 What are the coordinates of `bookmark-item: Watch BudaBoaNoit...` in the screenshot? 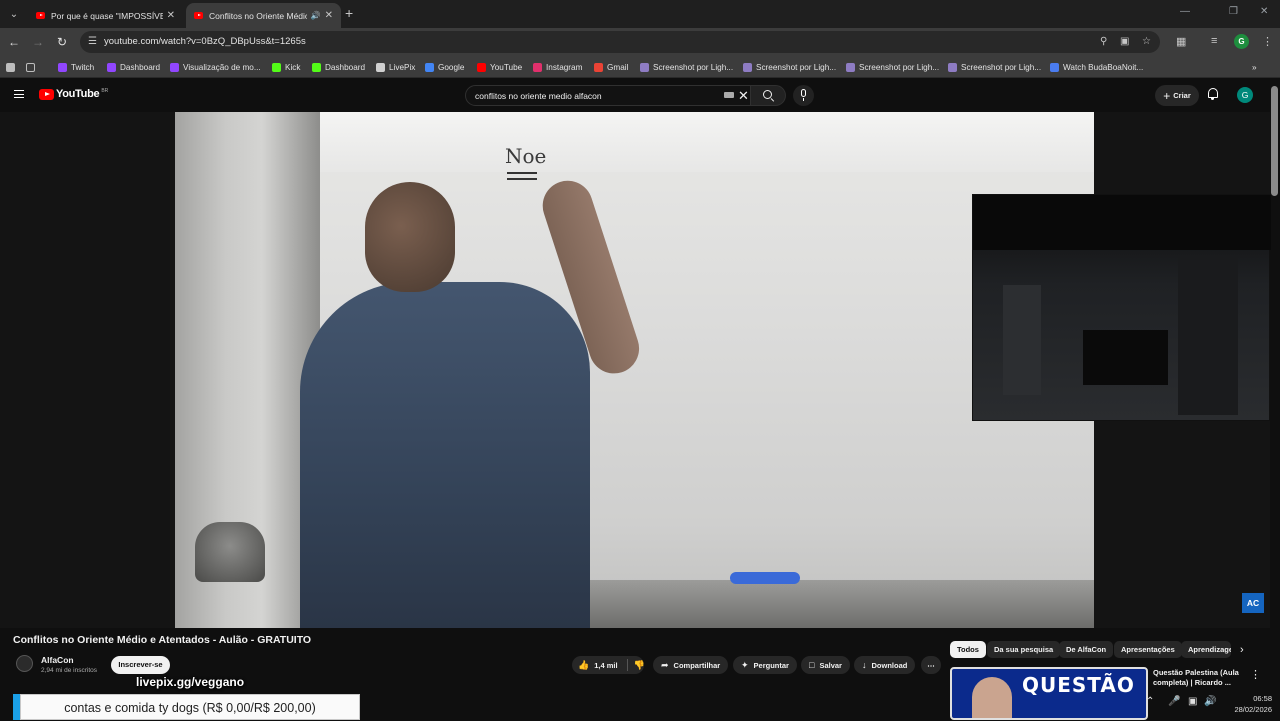 It's located at (1096, 67).